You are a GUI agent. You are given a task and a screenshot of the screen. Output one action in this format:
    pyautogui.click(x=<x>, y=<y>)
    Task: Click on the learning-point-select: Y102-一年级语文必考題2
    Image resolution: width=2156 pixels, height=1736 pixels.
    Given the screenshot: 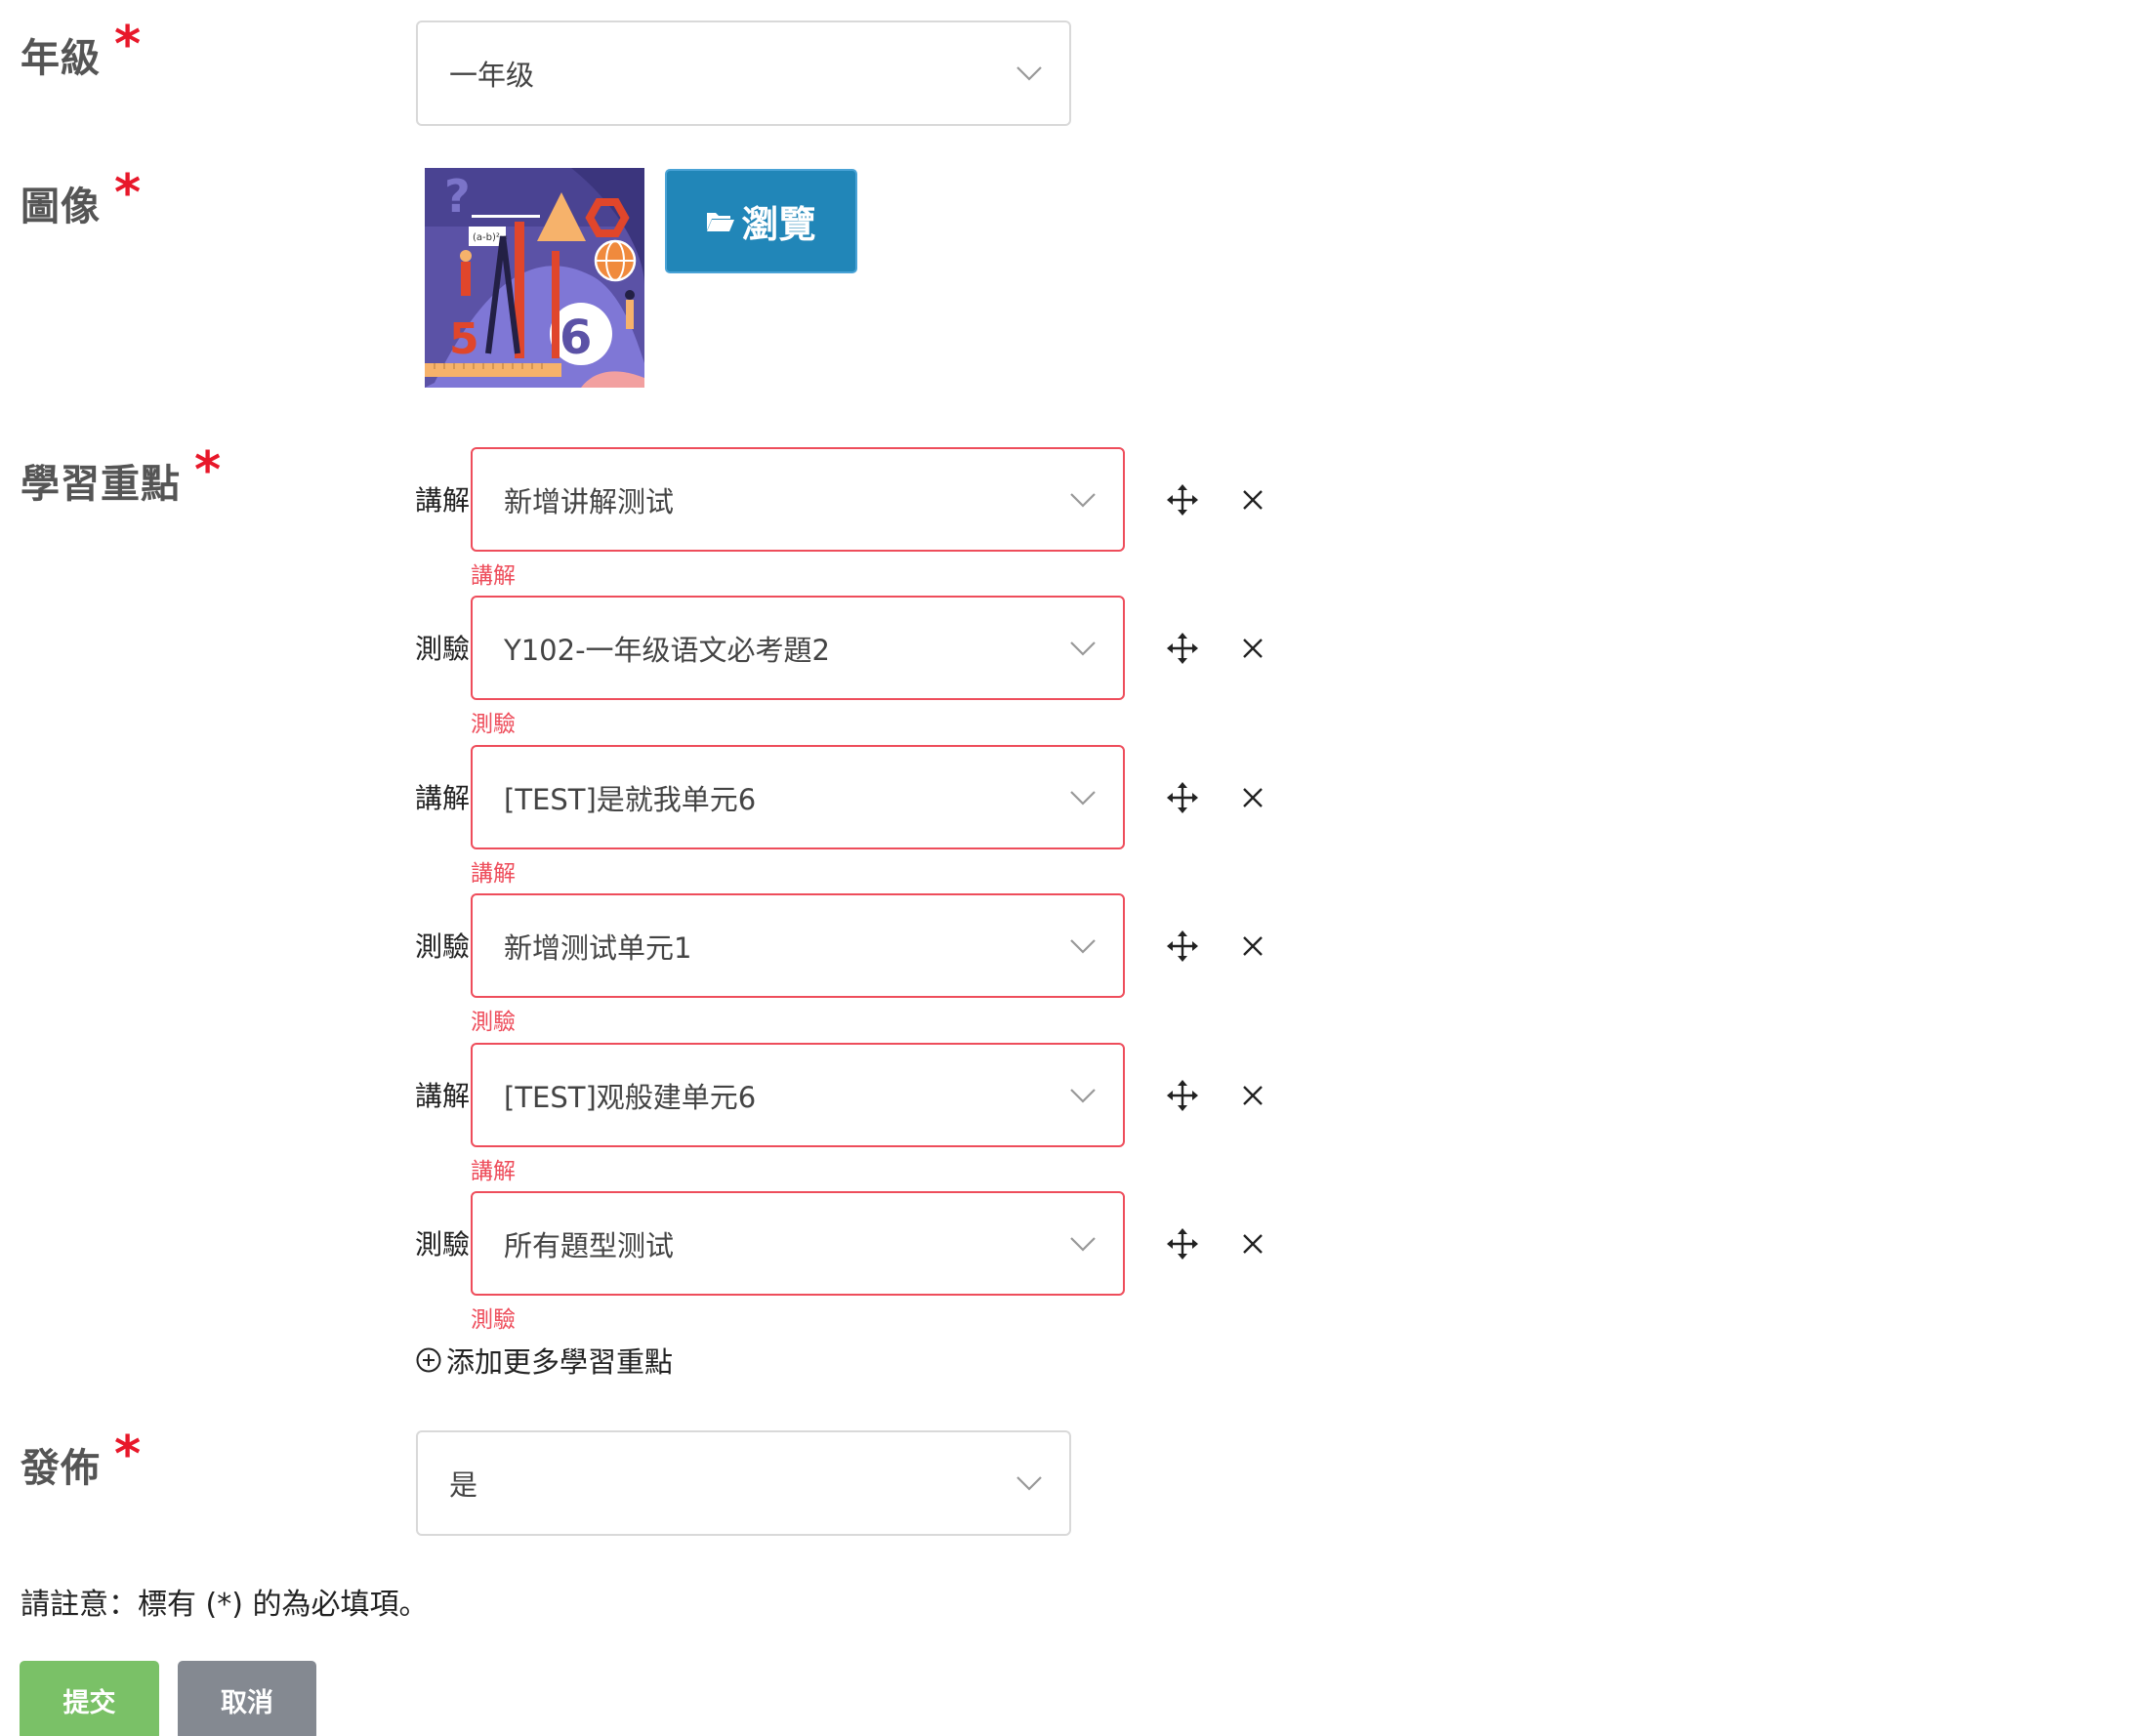 What is the action you would take?
    pyautogui.click(x=798, y=648)
    